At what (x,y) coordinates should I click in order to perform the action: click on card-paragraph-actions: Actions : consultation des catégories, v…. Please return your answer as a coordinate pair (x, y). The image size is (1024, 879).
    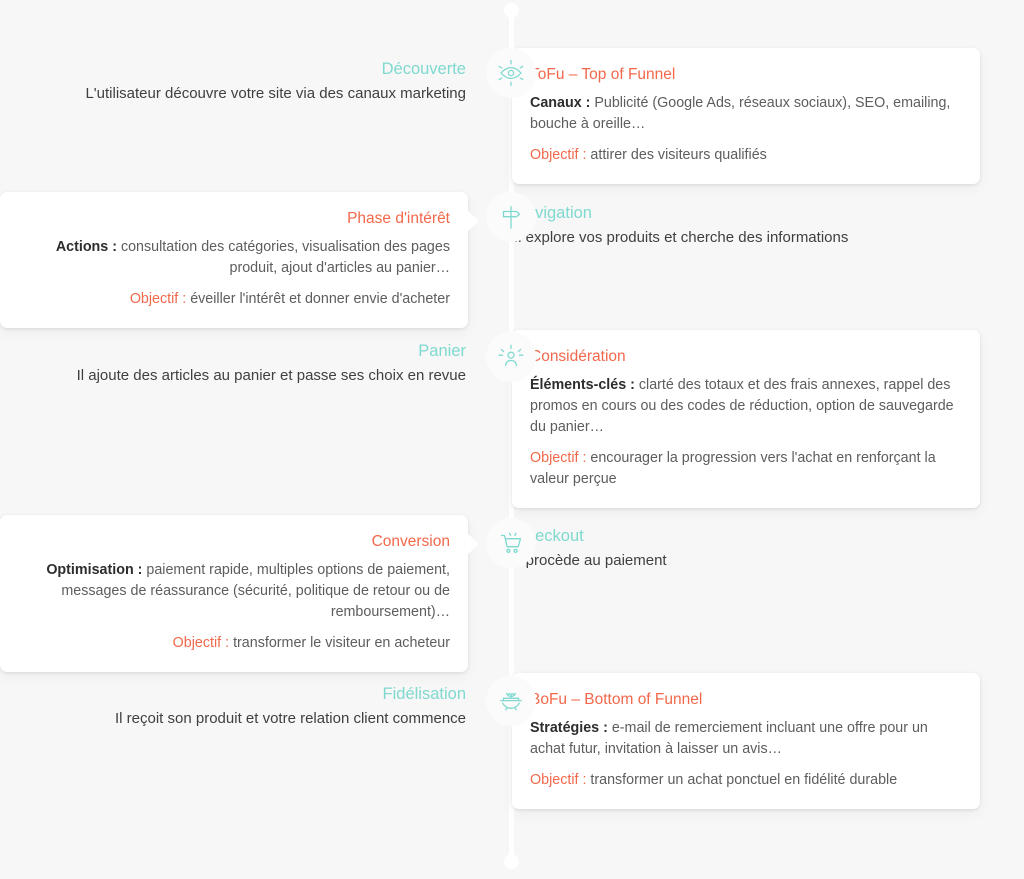
    Looking at the image, I should click on (234, 258).